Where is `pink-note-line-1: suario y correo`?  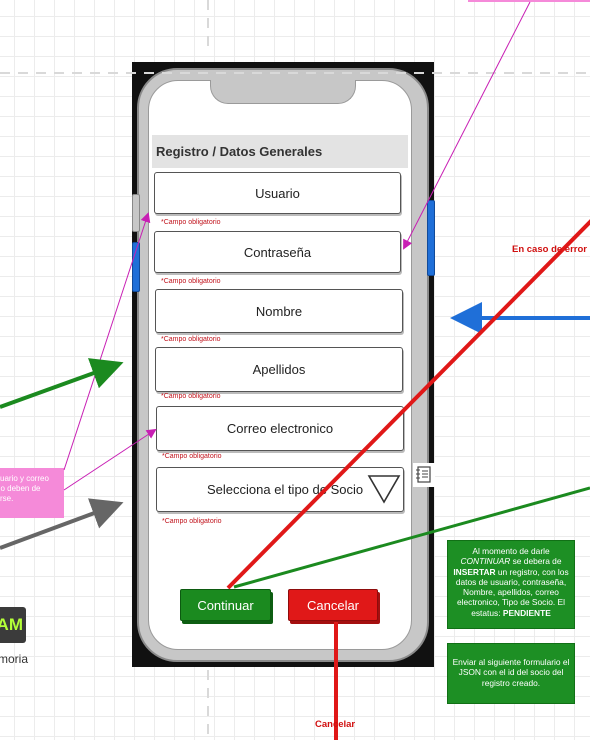
pink-note-line-1: suario y correo is located at coordinates (24, 478).